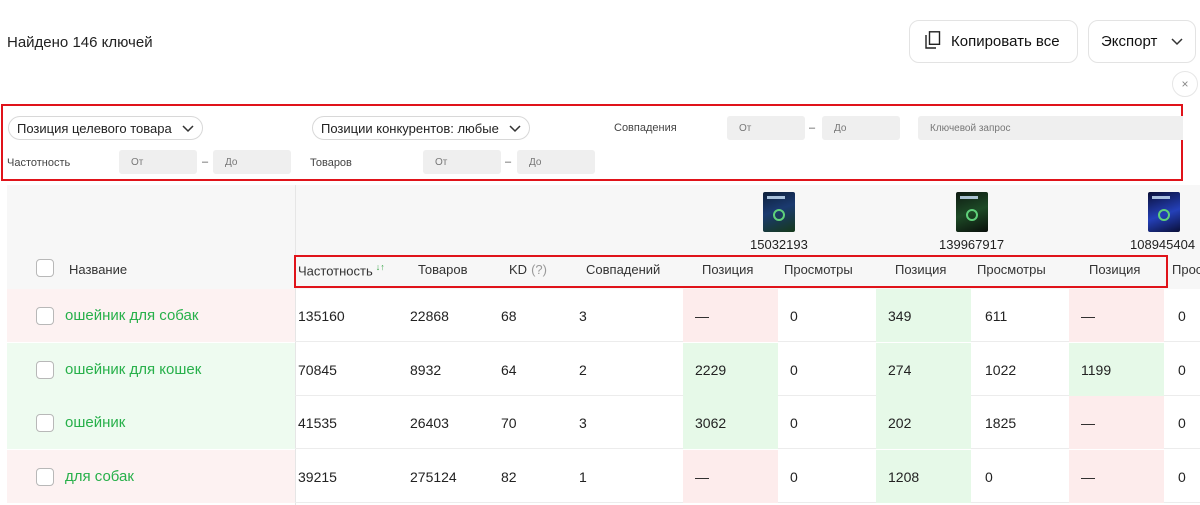 The height and width of the screenshot is (505, 1200). I want to click on position-cell: 2229, so click(730, 369).